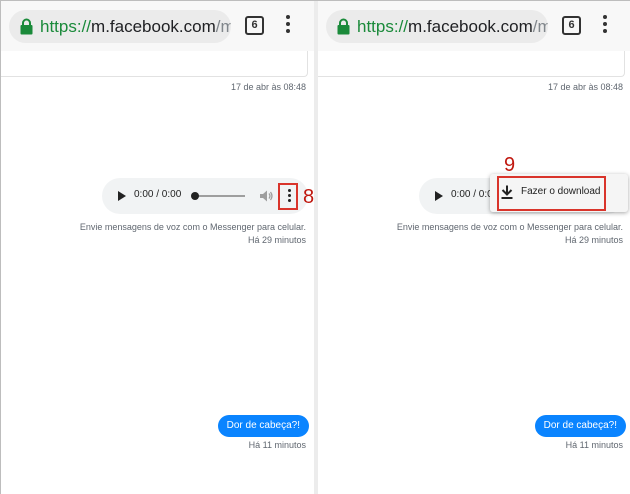  What do you see at coordinates (510, 165) in the screenshot?
I see `step-number-9: 9` at bounding box center [510, 165].